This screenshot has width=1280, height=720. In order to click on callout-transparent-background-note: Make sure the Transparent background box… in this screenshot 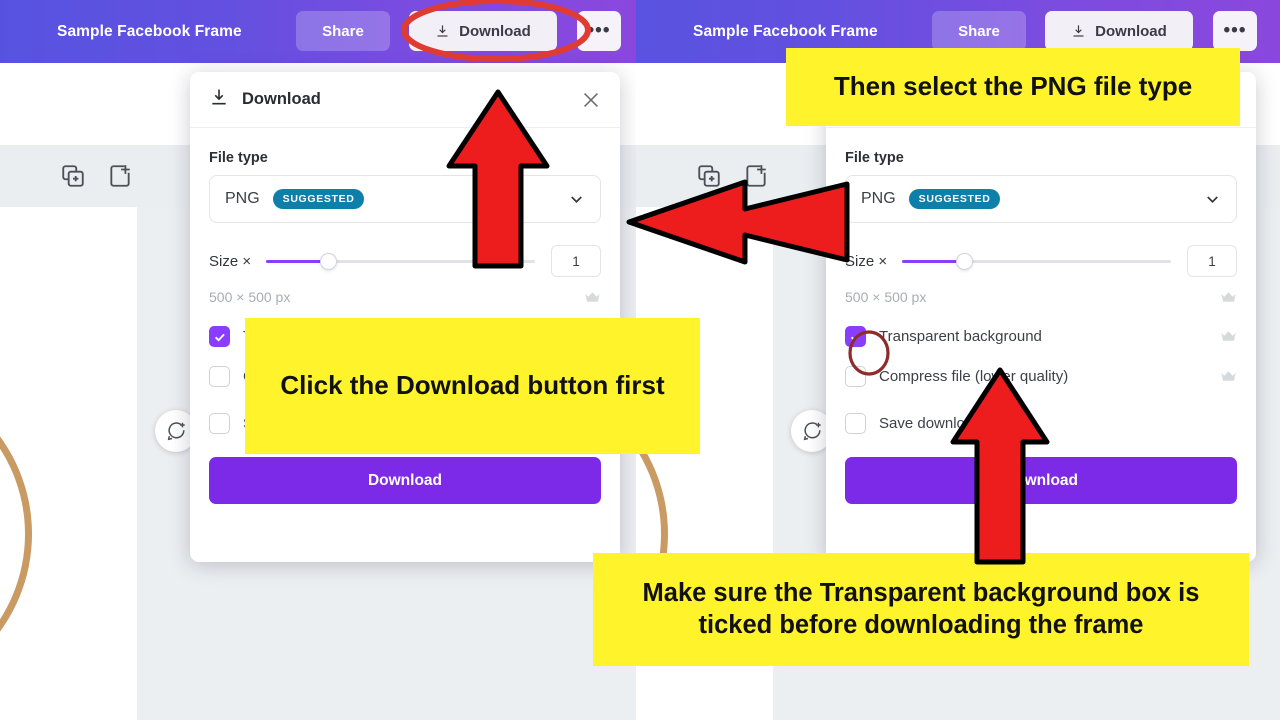, I will do `click(921, 609)`.